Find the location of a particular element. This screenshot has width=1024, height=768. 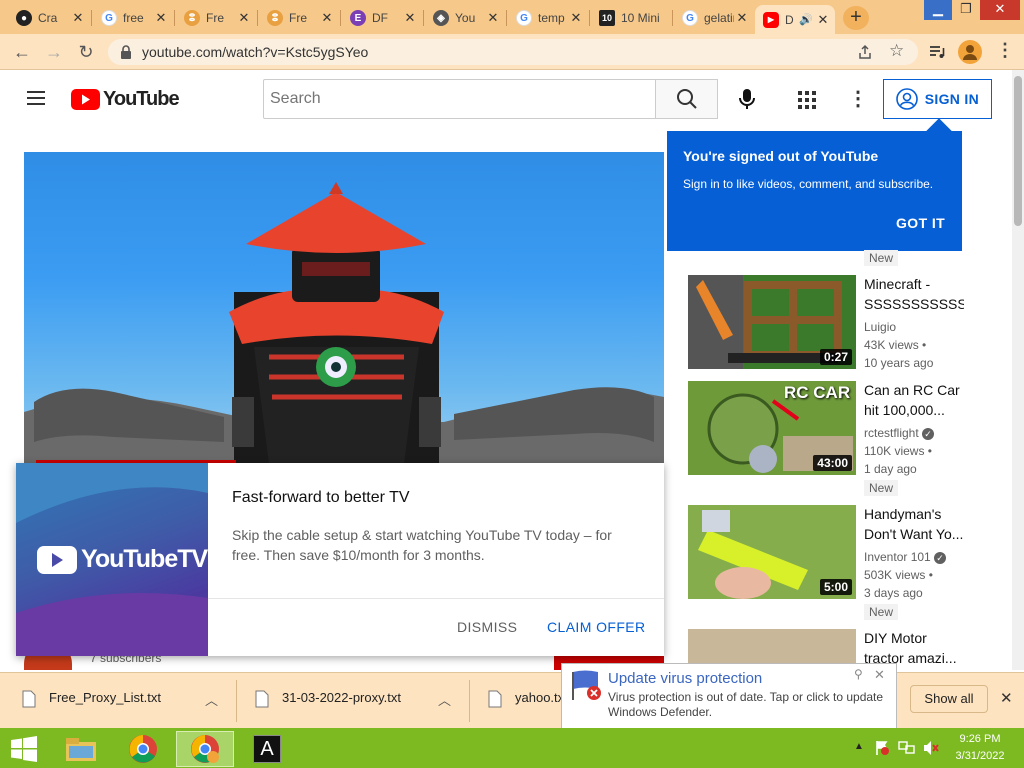

youtube-tv-logo: YouTubeTV is located at coordinates (122, 559).